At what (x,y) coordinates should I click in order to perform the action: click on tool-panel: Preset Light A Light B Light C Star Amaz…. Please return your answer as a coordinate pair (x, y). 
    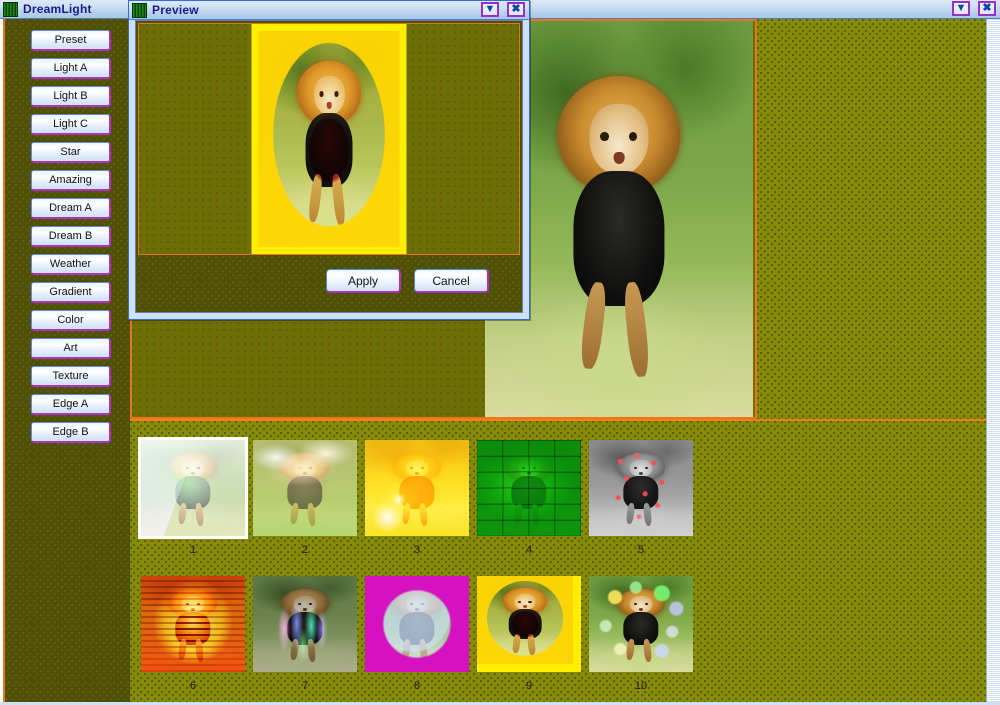
    Looking at the image, I should click on (67, 361).